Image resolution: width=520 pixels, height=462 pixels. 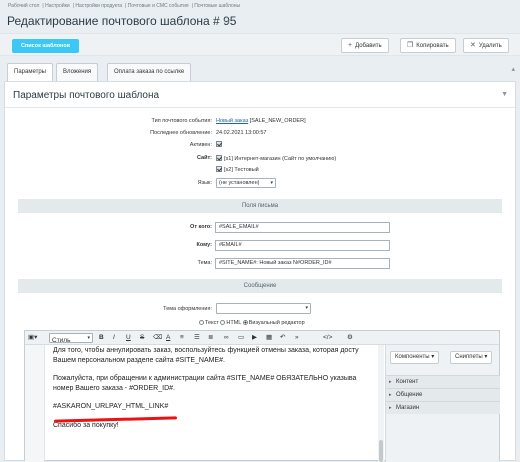 I want to click on expand-icon: ▣▾, so click(x=32, y=337).